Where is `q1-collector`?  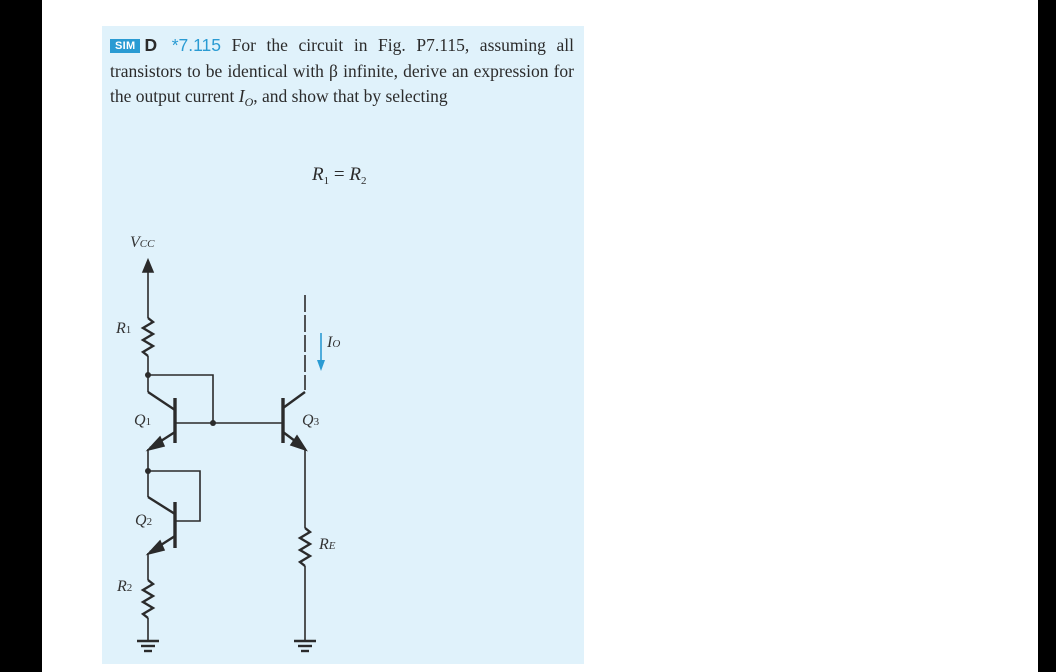
q1-collector is located at coordinates (161, 401).